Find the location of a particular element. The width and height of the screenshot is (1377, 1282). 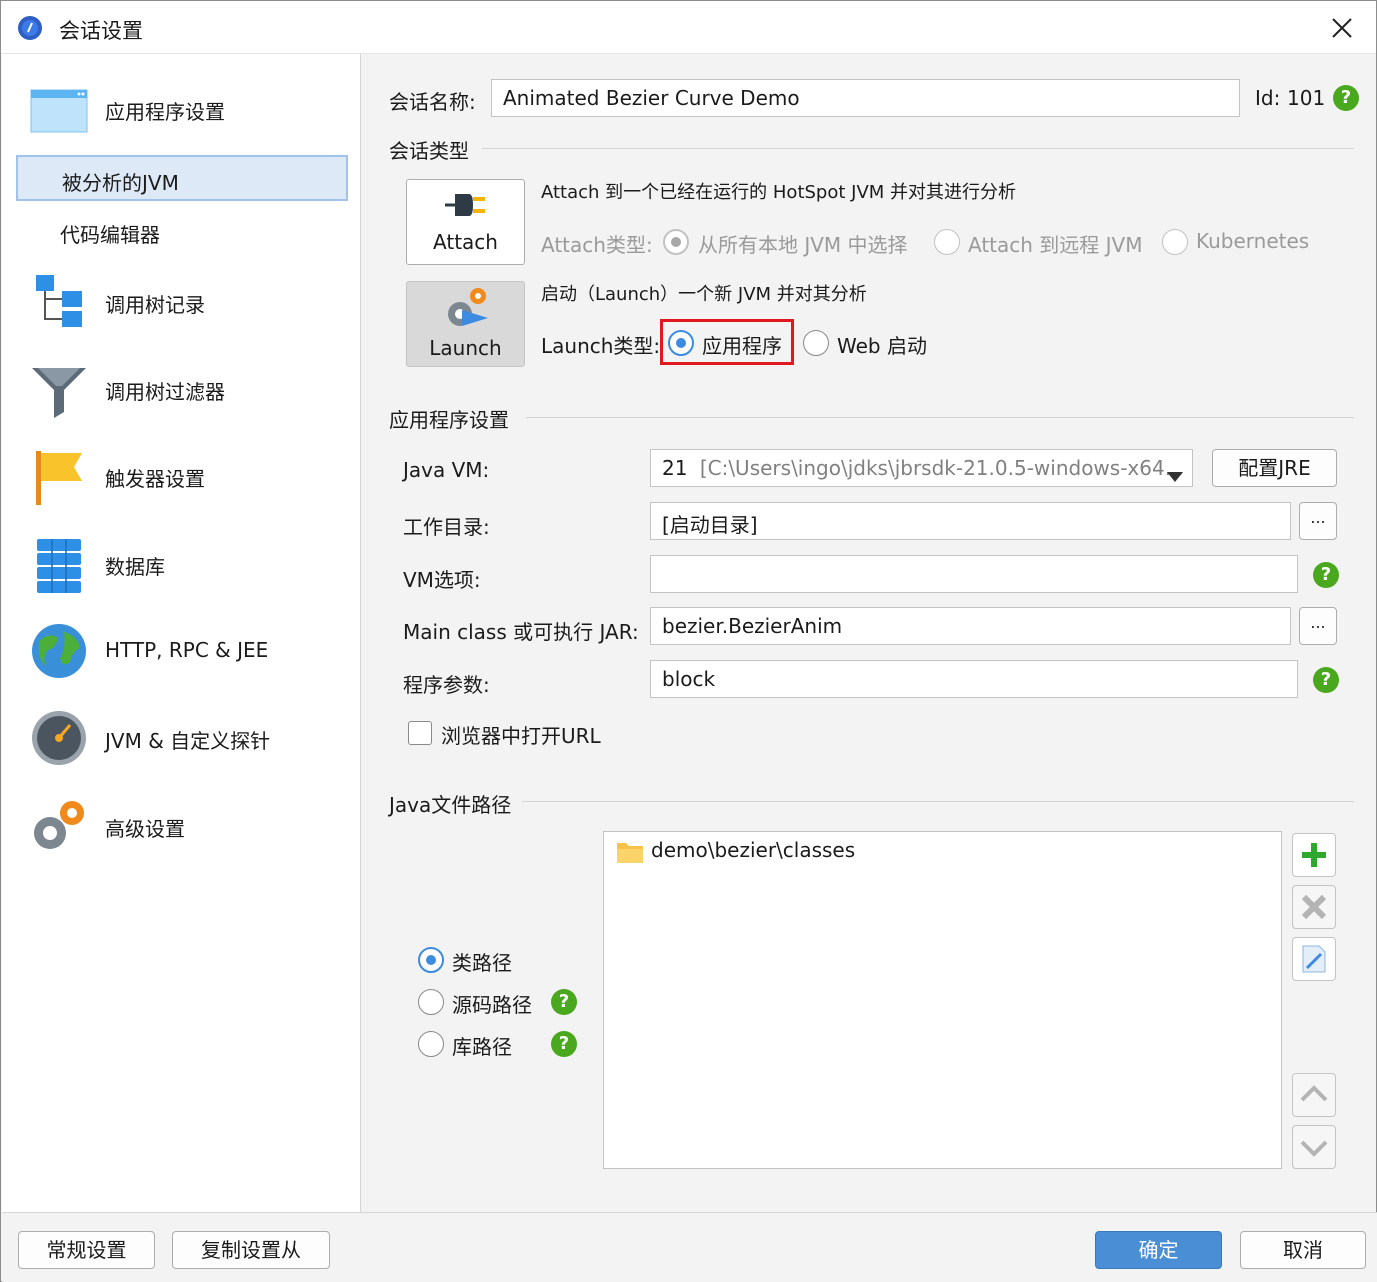

launch-button-label: Launch is located at coordinates (465, 348).